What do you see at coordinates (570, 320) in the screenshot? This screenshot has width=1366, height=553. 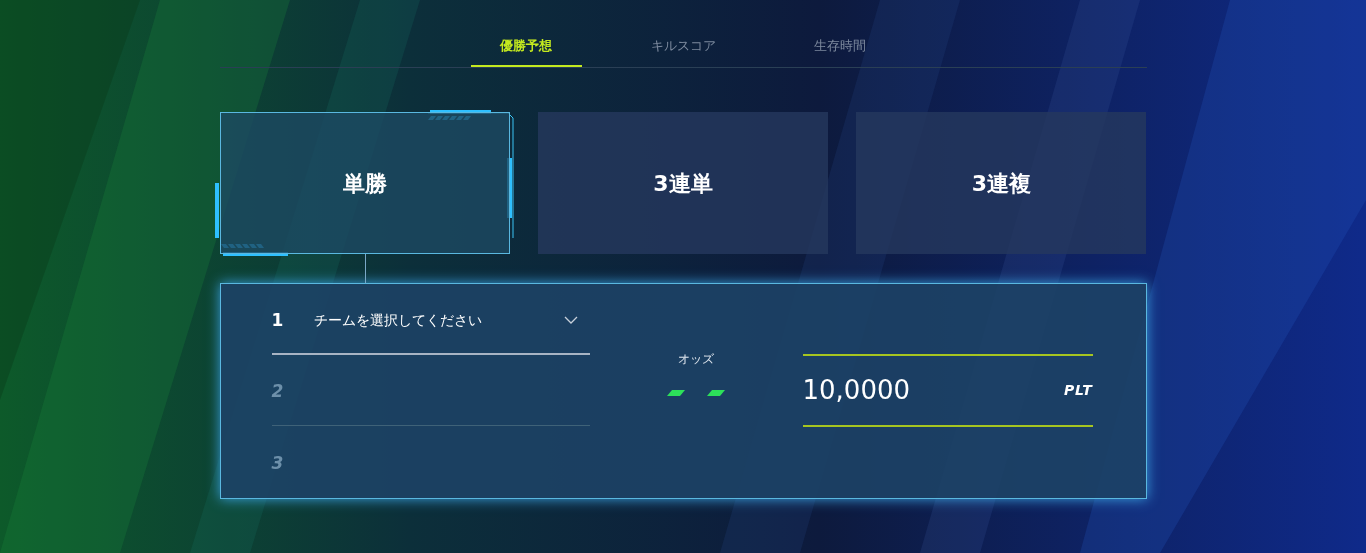 I see `chevron-down-icon` at bounding box center [570, 320].